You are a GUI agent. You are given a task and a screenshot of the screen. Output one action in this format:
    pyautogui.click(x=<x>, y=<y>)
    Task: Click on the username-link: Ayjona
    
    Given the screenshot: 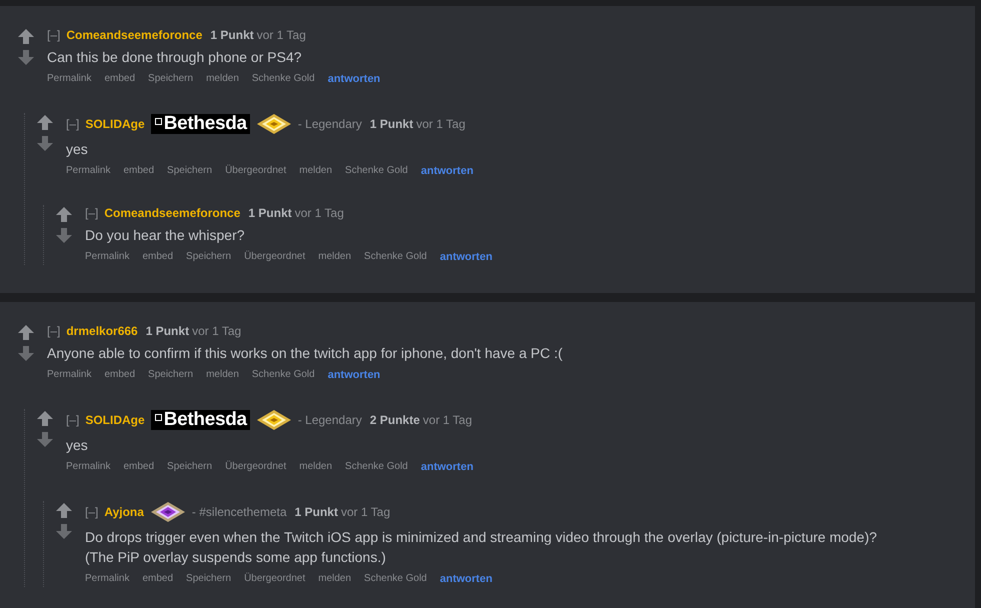 What is the action you would take?
    pyautogui.click(x=124, y=512)
    